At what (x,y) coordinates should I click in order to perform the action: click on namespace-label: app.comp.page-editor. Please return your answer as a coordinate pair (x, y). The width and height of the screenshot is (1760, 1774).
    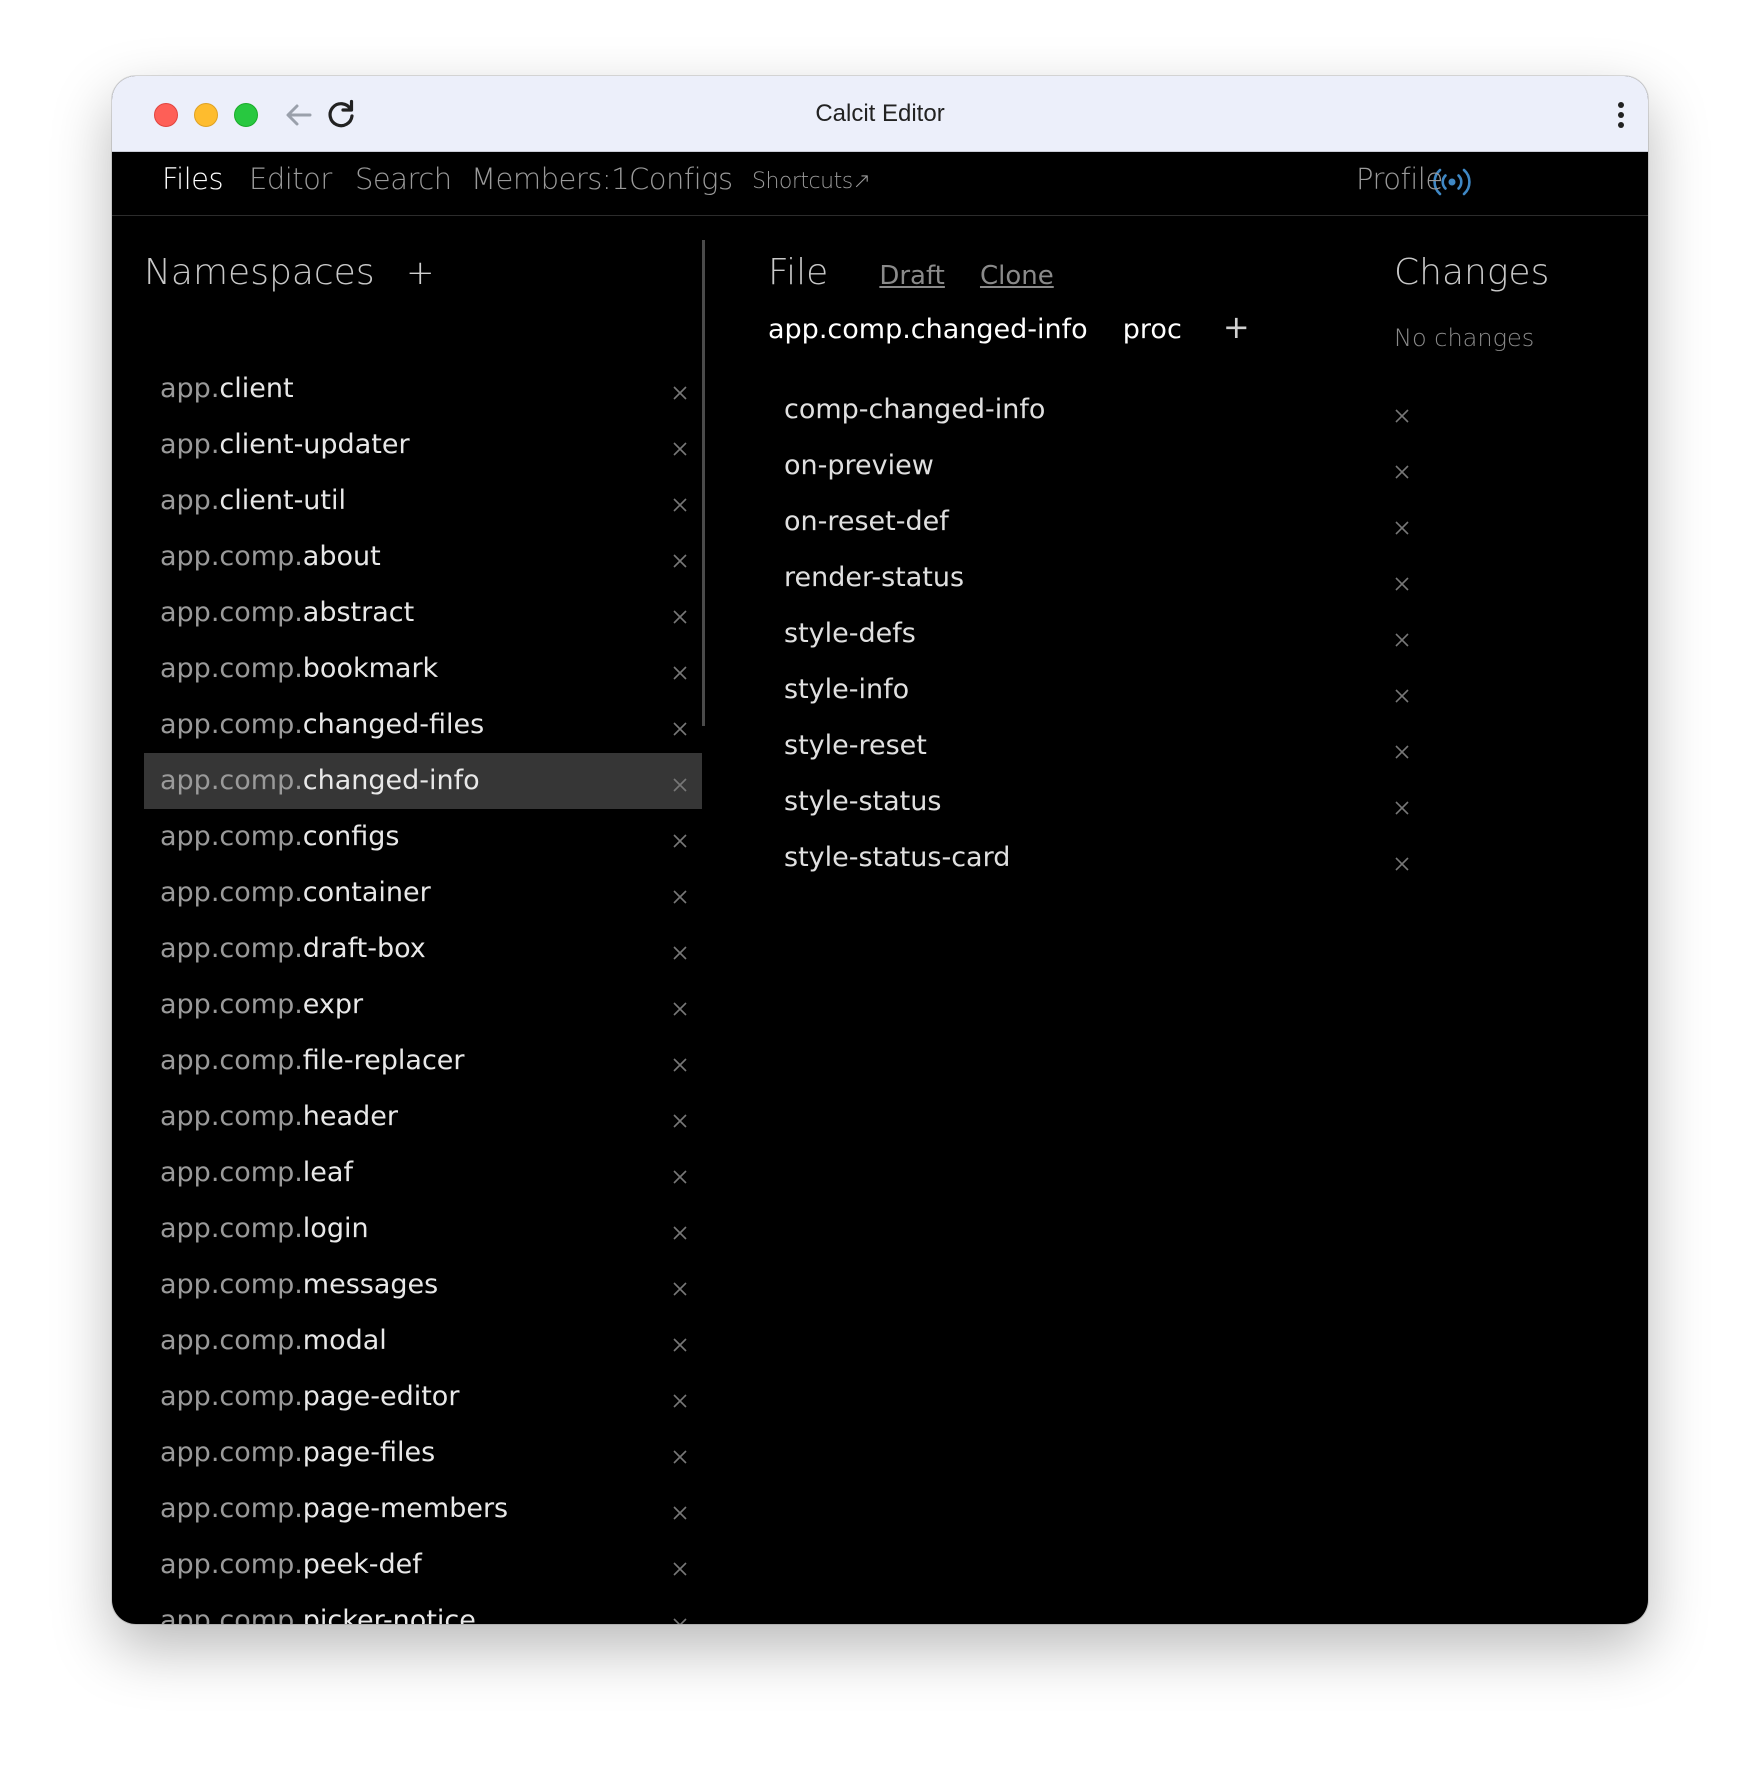
    Looking at the image, I should click on (309, 1397).